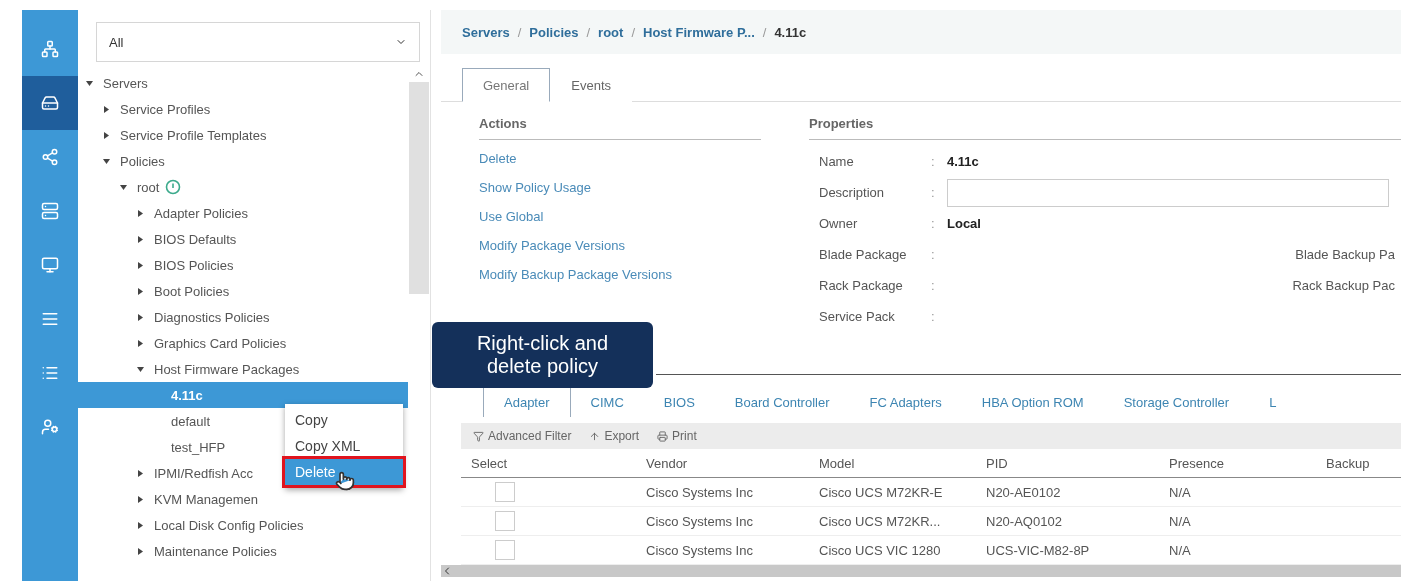  What do you see at coordinates (677, 436) in the screenshot?
I see `toolbar-button: Print` at bounding box center [677, 436].